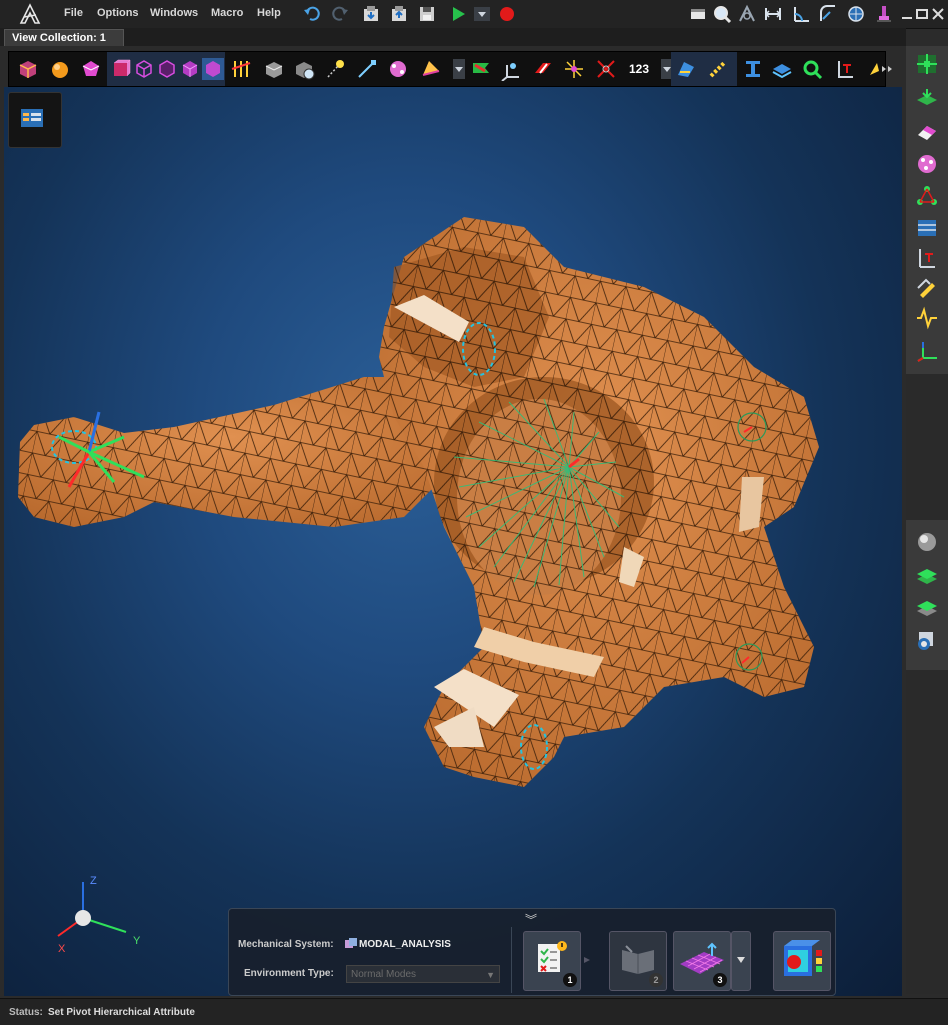  Describe the element at coordinates (552, 961) in the screenshot. I see `step-checklist: 1` at that location.